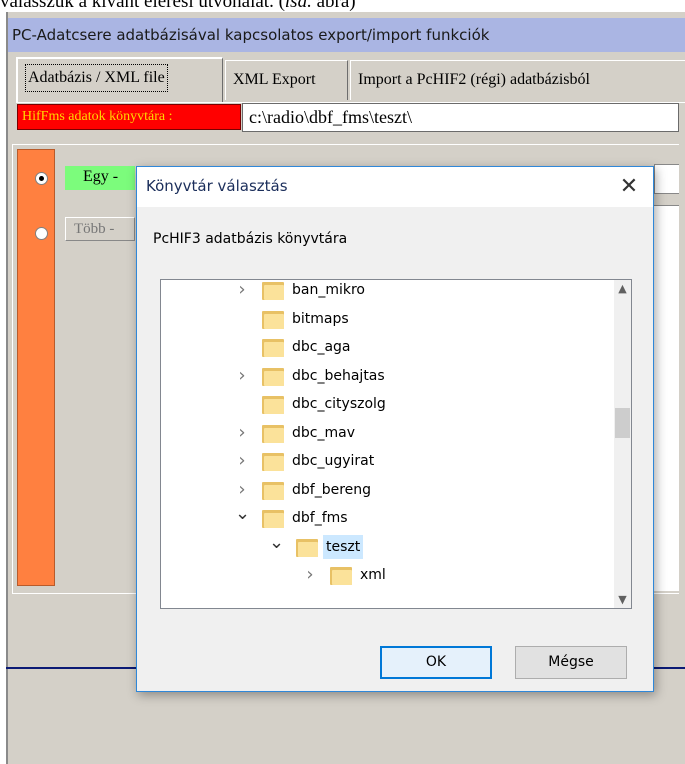  Describe the element at coordinates (622, 599) in the screenshot. I see `scroll-down-icon: ▼` at that location.